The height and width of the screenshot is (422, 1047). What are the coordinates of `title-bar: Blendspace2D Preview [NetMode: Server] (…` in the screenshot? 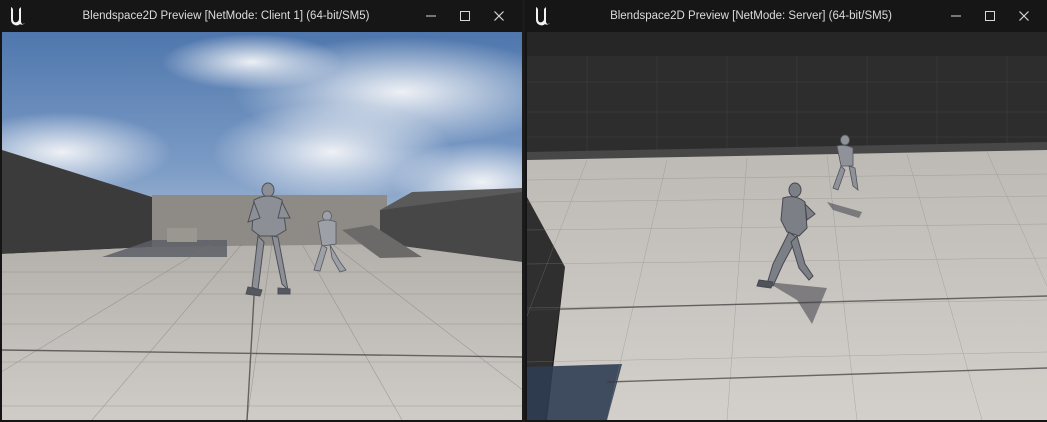 It's located at (786, 16).